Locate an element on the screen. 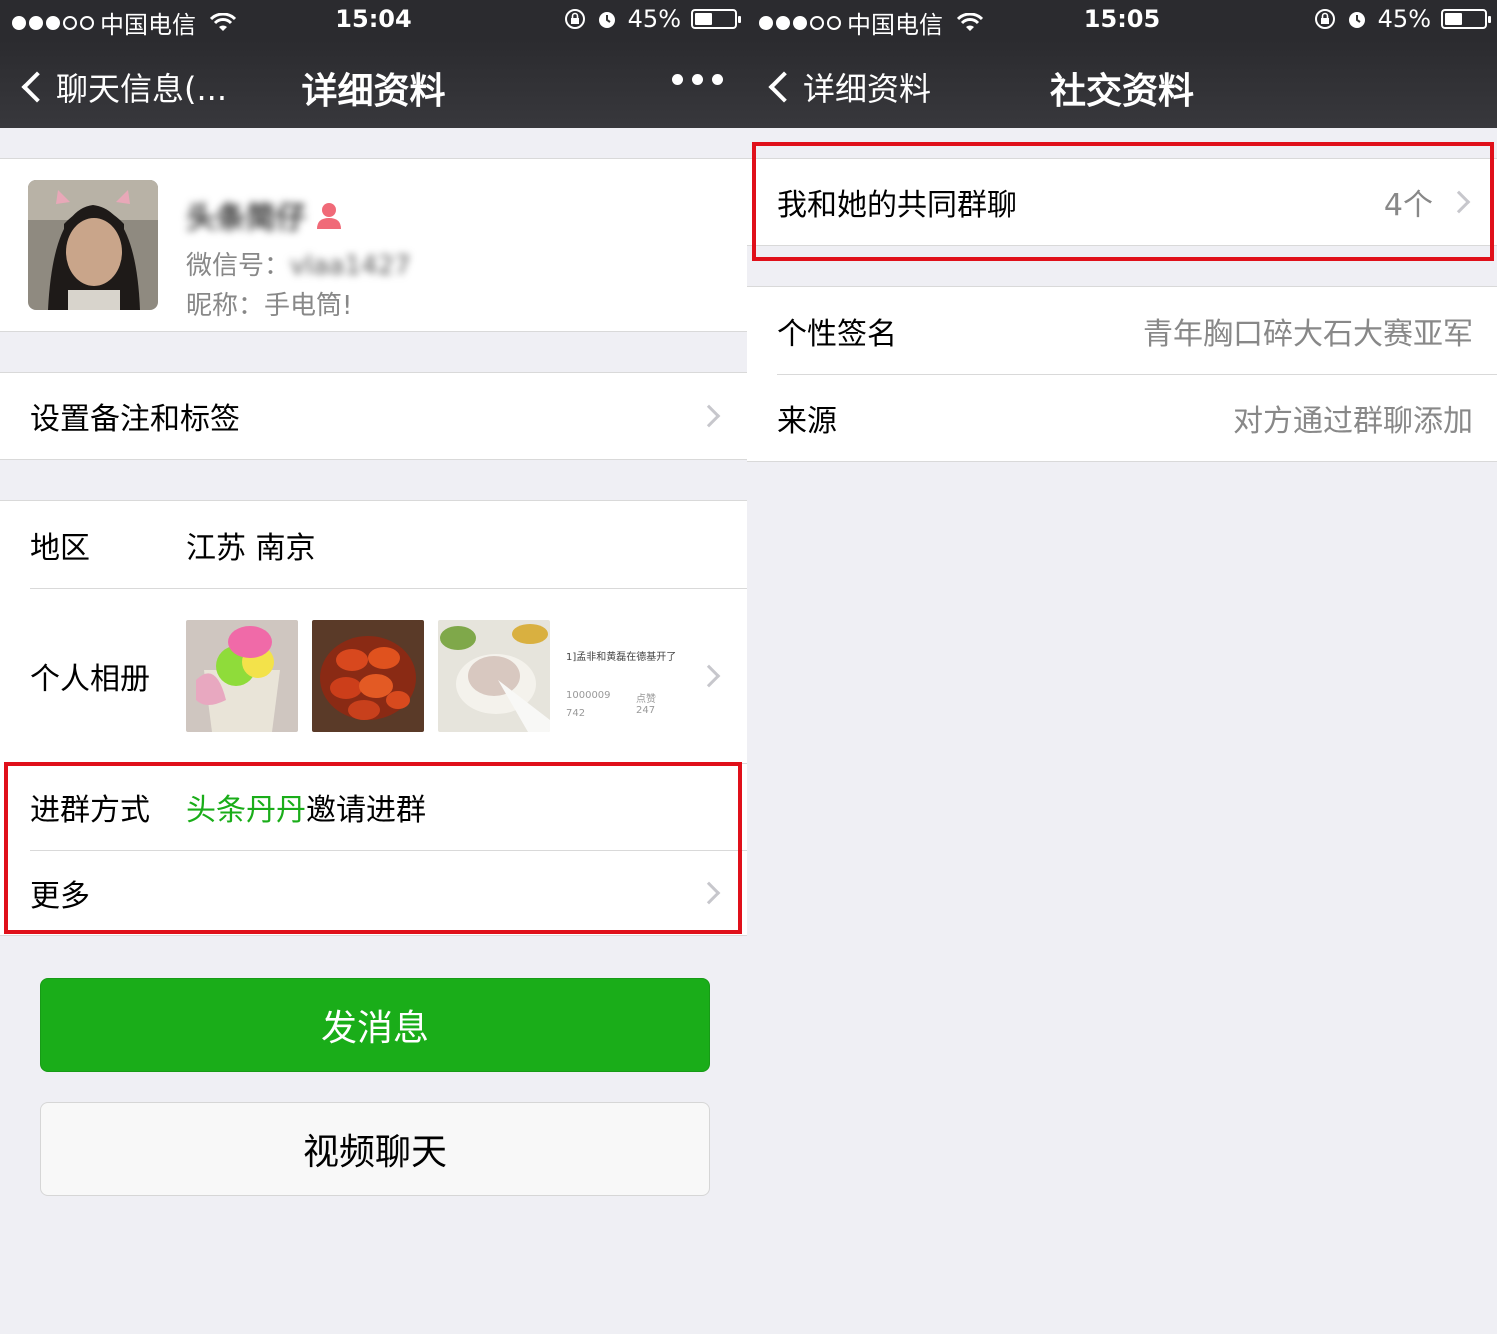  album-article-meta-right: 点赞 247 is located at coordinates (646, 704).